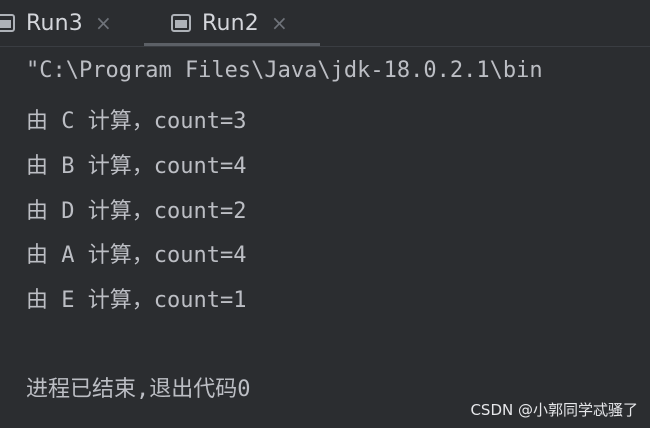 This screenshot has height=428, width=650. Describe the element at coordinates (136, 166) in the screenshot. I see `console-line: 由 B 计算，count=4` at that location.